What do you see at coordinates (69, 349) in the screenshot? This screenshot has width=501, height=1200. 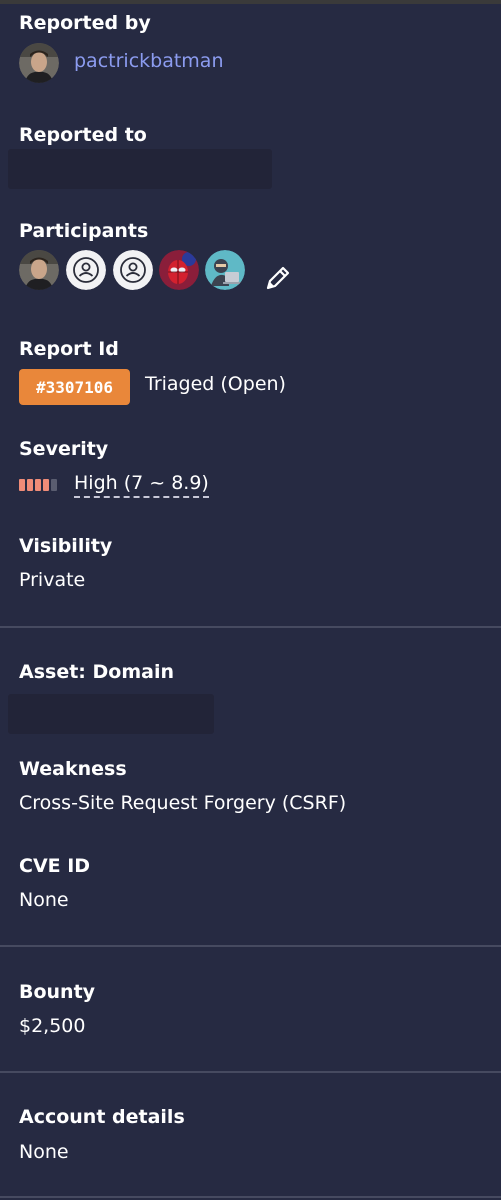 I see `report-id-label: Report Id` at bounding box center [69, 349].